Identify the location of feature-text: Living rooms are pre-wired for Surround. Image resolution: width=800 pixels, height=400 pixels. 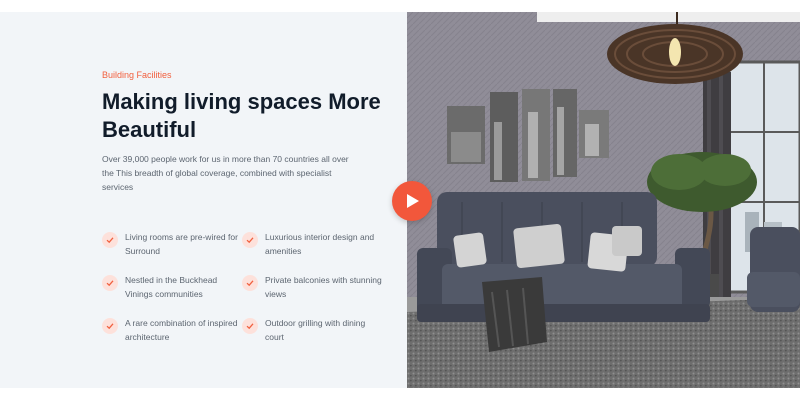
(181, 244).